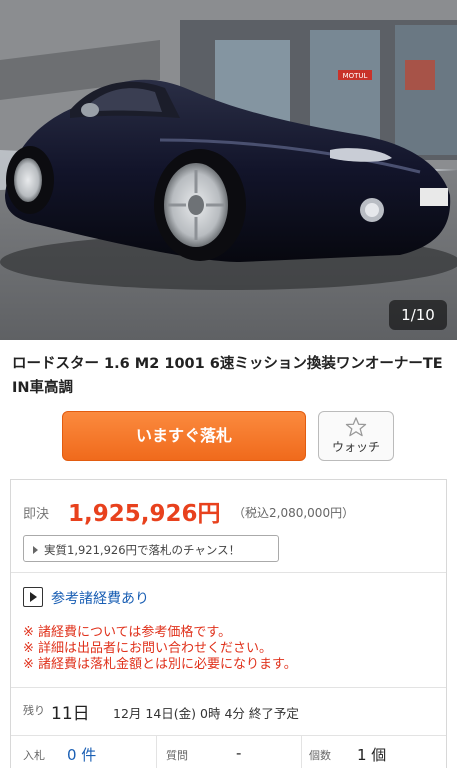 The height and width of the screenshot is (768, 457). I want to click on price-label: 即決, so click(36, 514).